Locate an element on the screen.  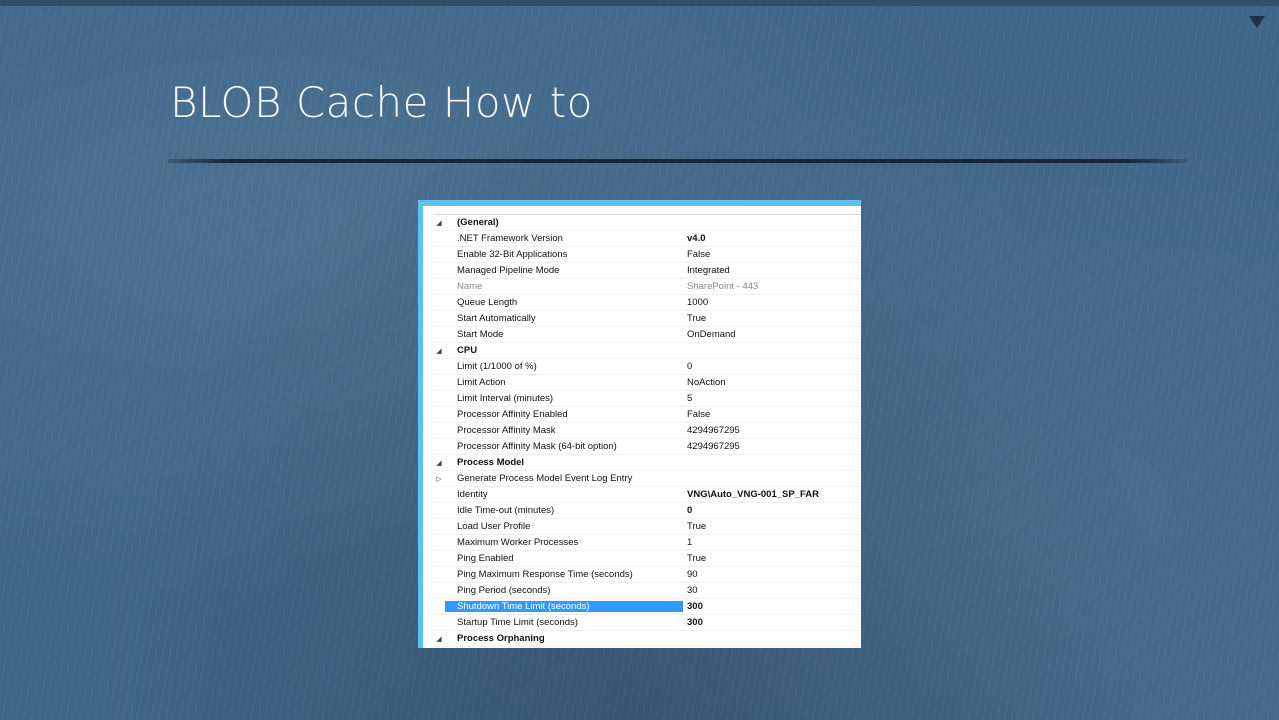
property-name: Startup Time Limit (seconds) is located at coordinates (517, 622).